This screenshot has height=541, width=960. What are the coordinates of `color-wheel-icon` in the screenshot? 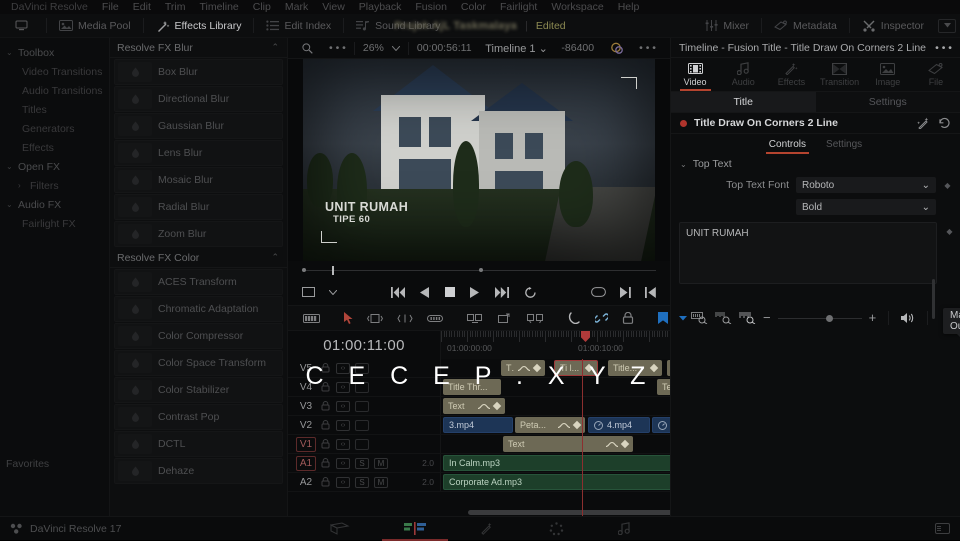 It's located at (616, 48).